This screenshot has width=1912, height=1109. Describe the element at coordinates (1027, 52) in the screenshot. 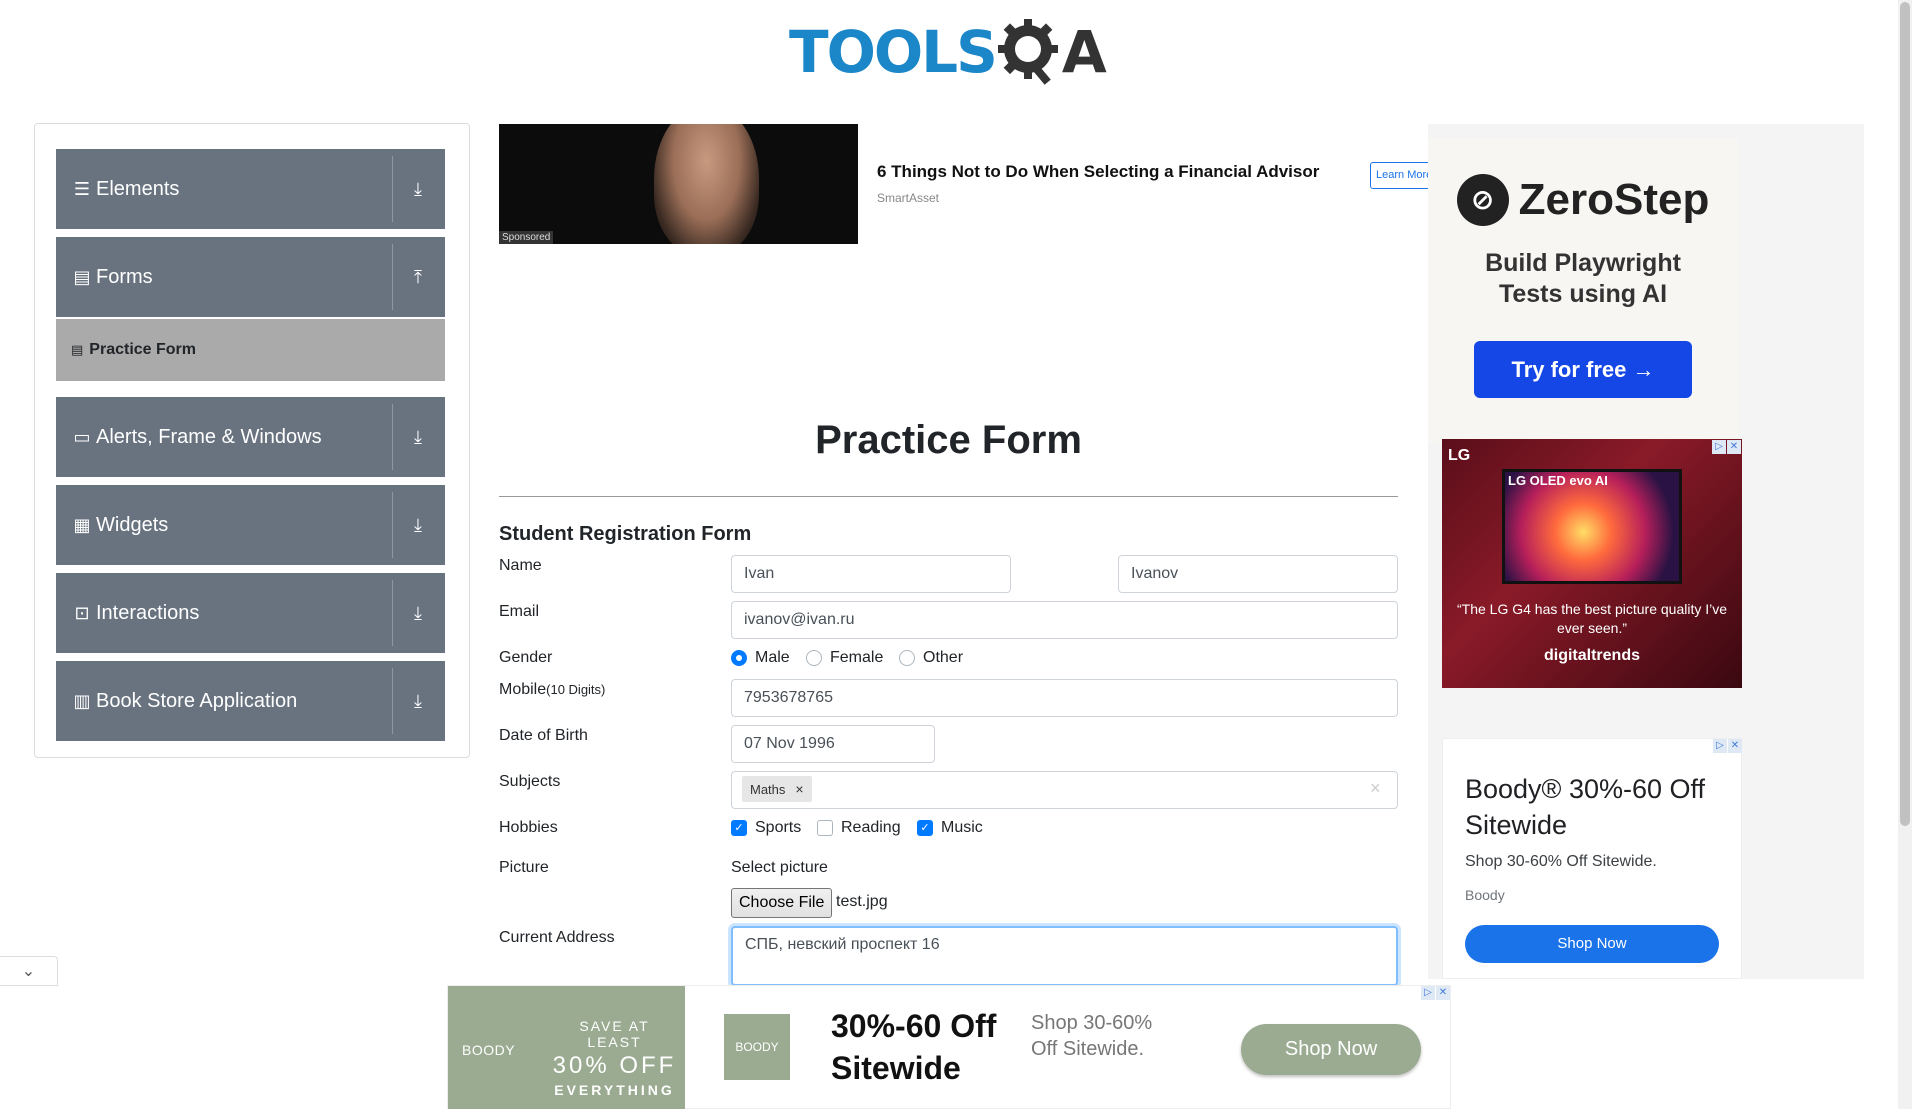

I see `gear-q-icon` at that location.